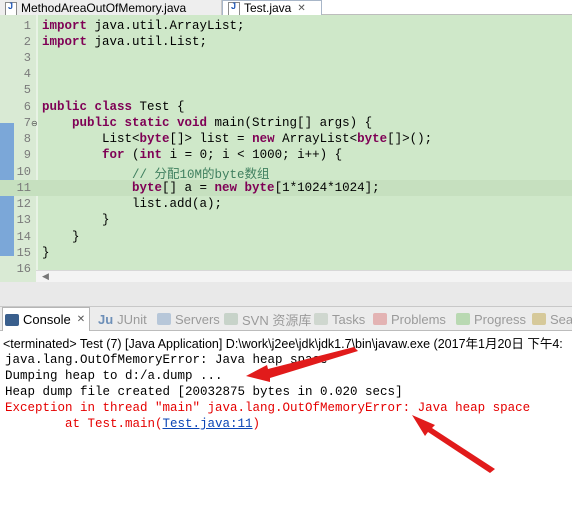 Image resolution: width=572 pixels, height=524 pixels. I want to click on line-number: 11, so click(23, 188).